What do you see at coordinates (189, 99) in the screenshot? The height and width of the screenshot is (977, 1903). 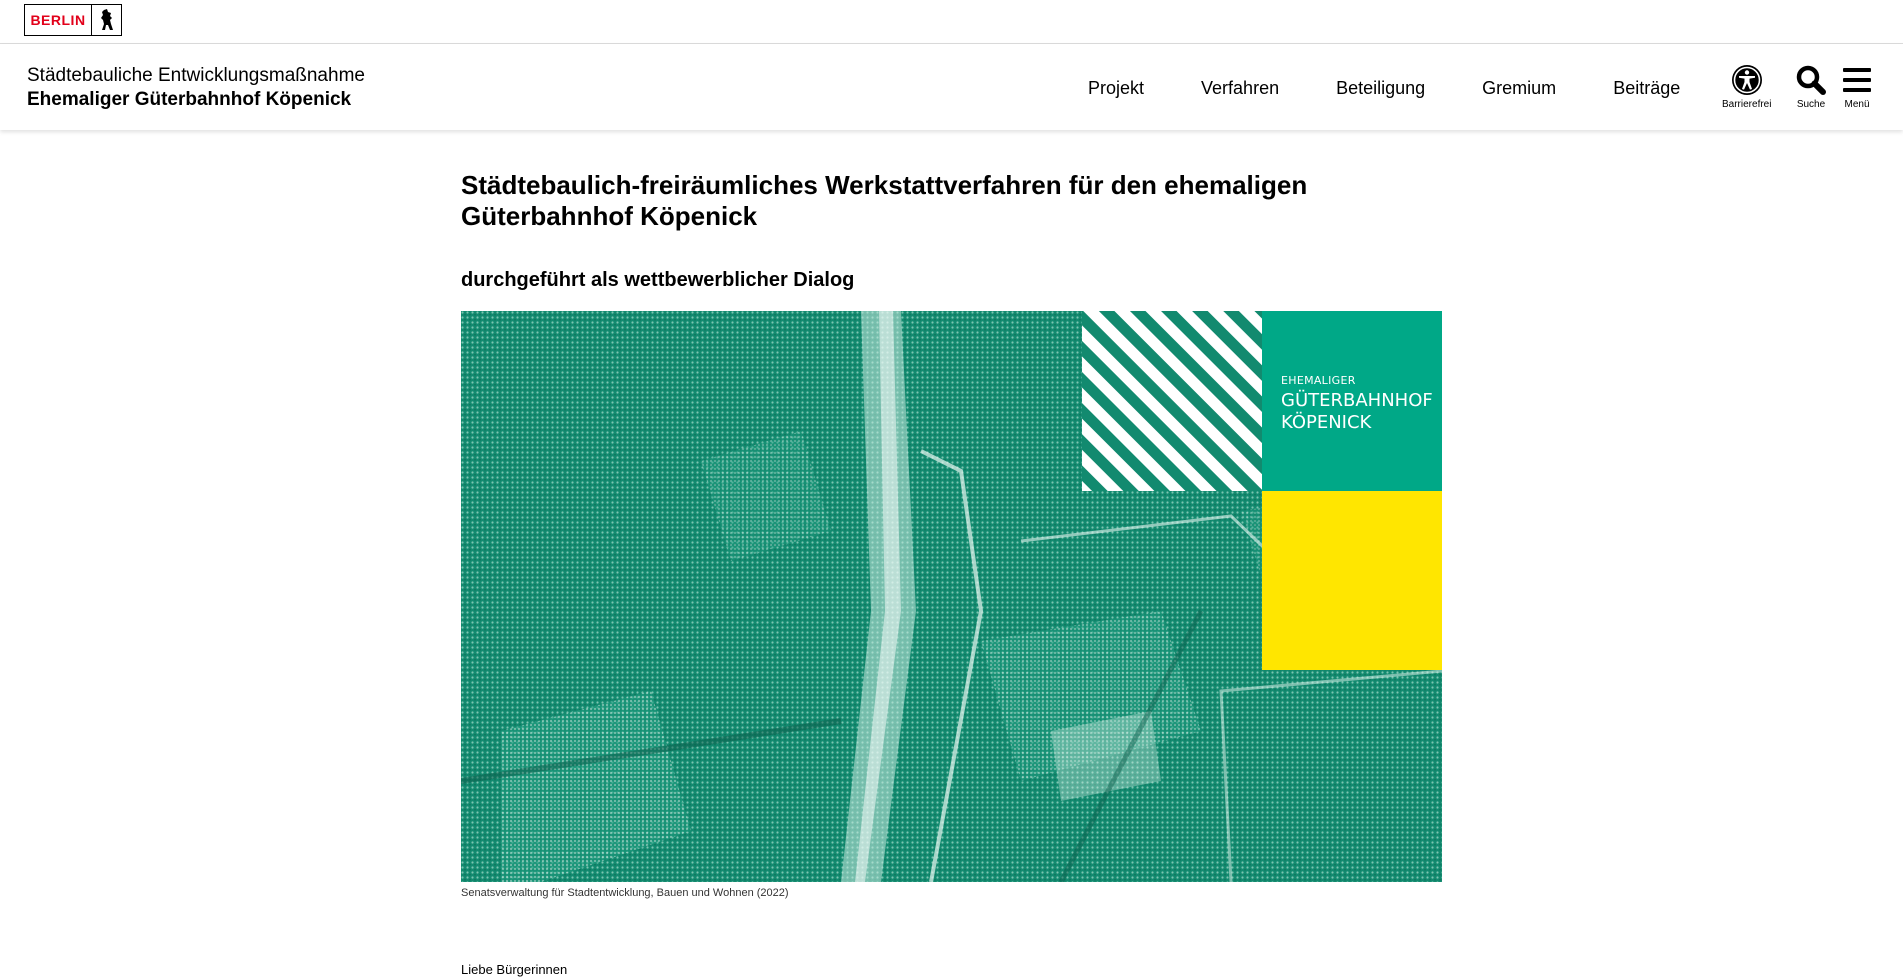 I see `site-title-line2: Ehemaliger Güterbahnhof Köpenick` at bounding box center [189, 99].